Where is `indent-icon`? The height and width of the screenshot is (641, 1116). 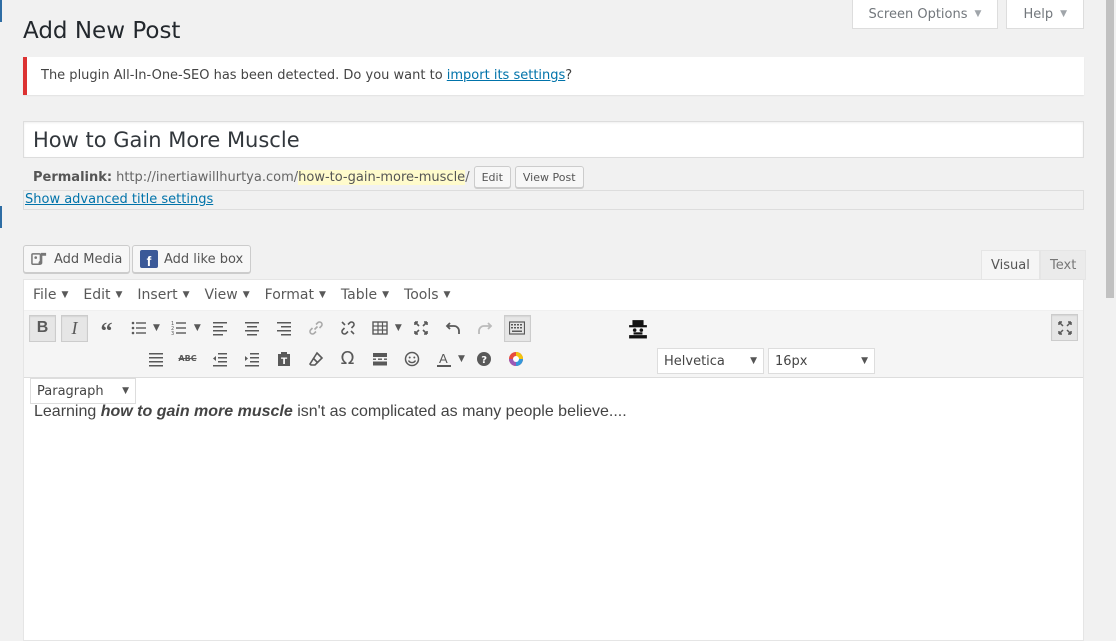
indent-icon is located at coordinates (251, 358).